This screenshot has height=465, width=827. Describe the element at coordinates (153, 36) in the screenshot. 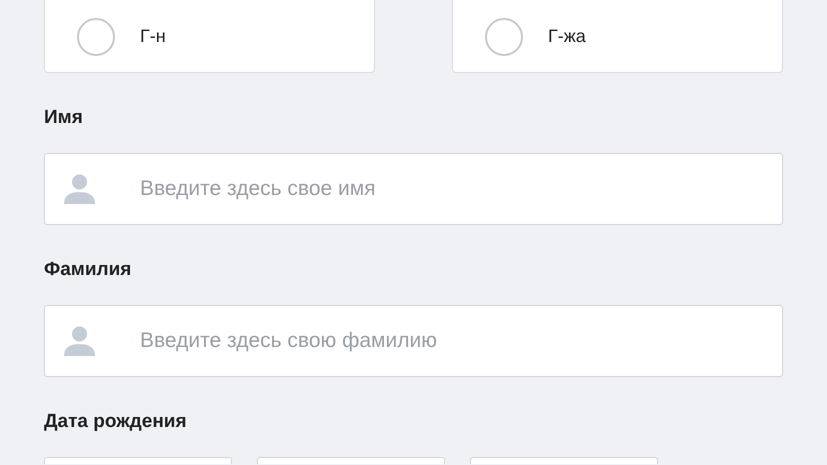

I see `radio-label: Г-н` at that location.